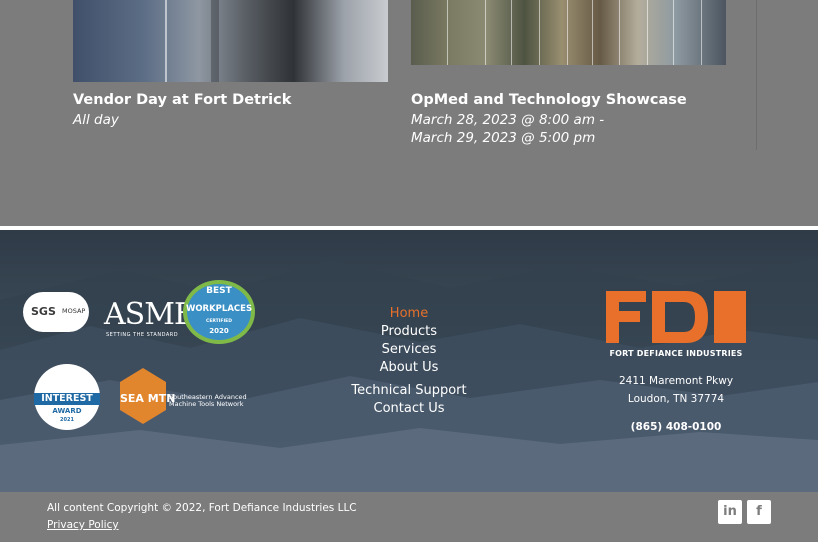  What do you see at coordinates (230, 41) in the screenshot?
I see `event-image-vendor-day` at bounding box center [230, 41].